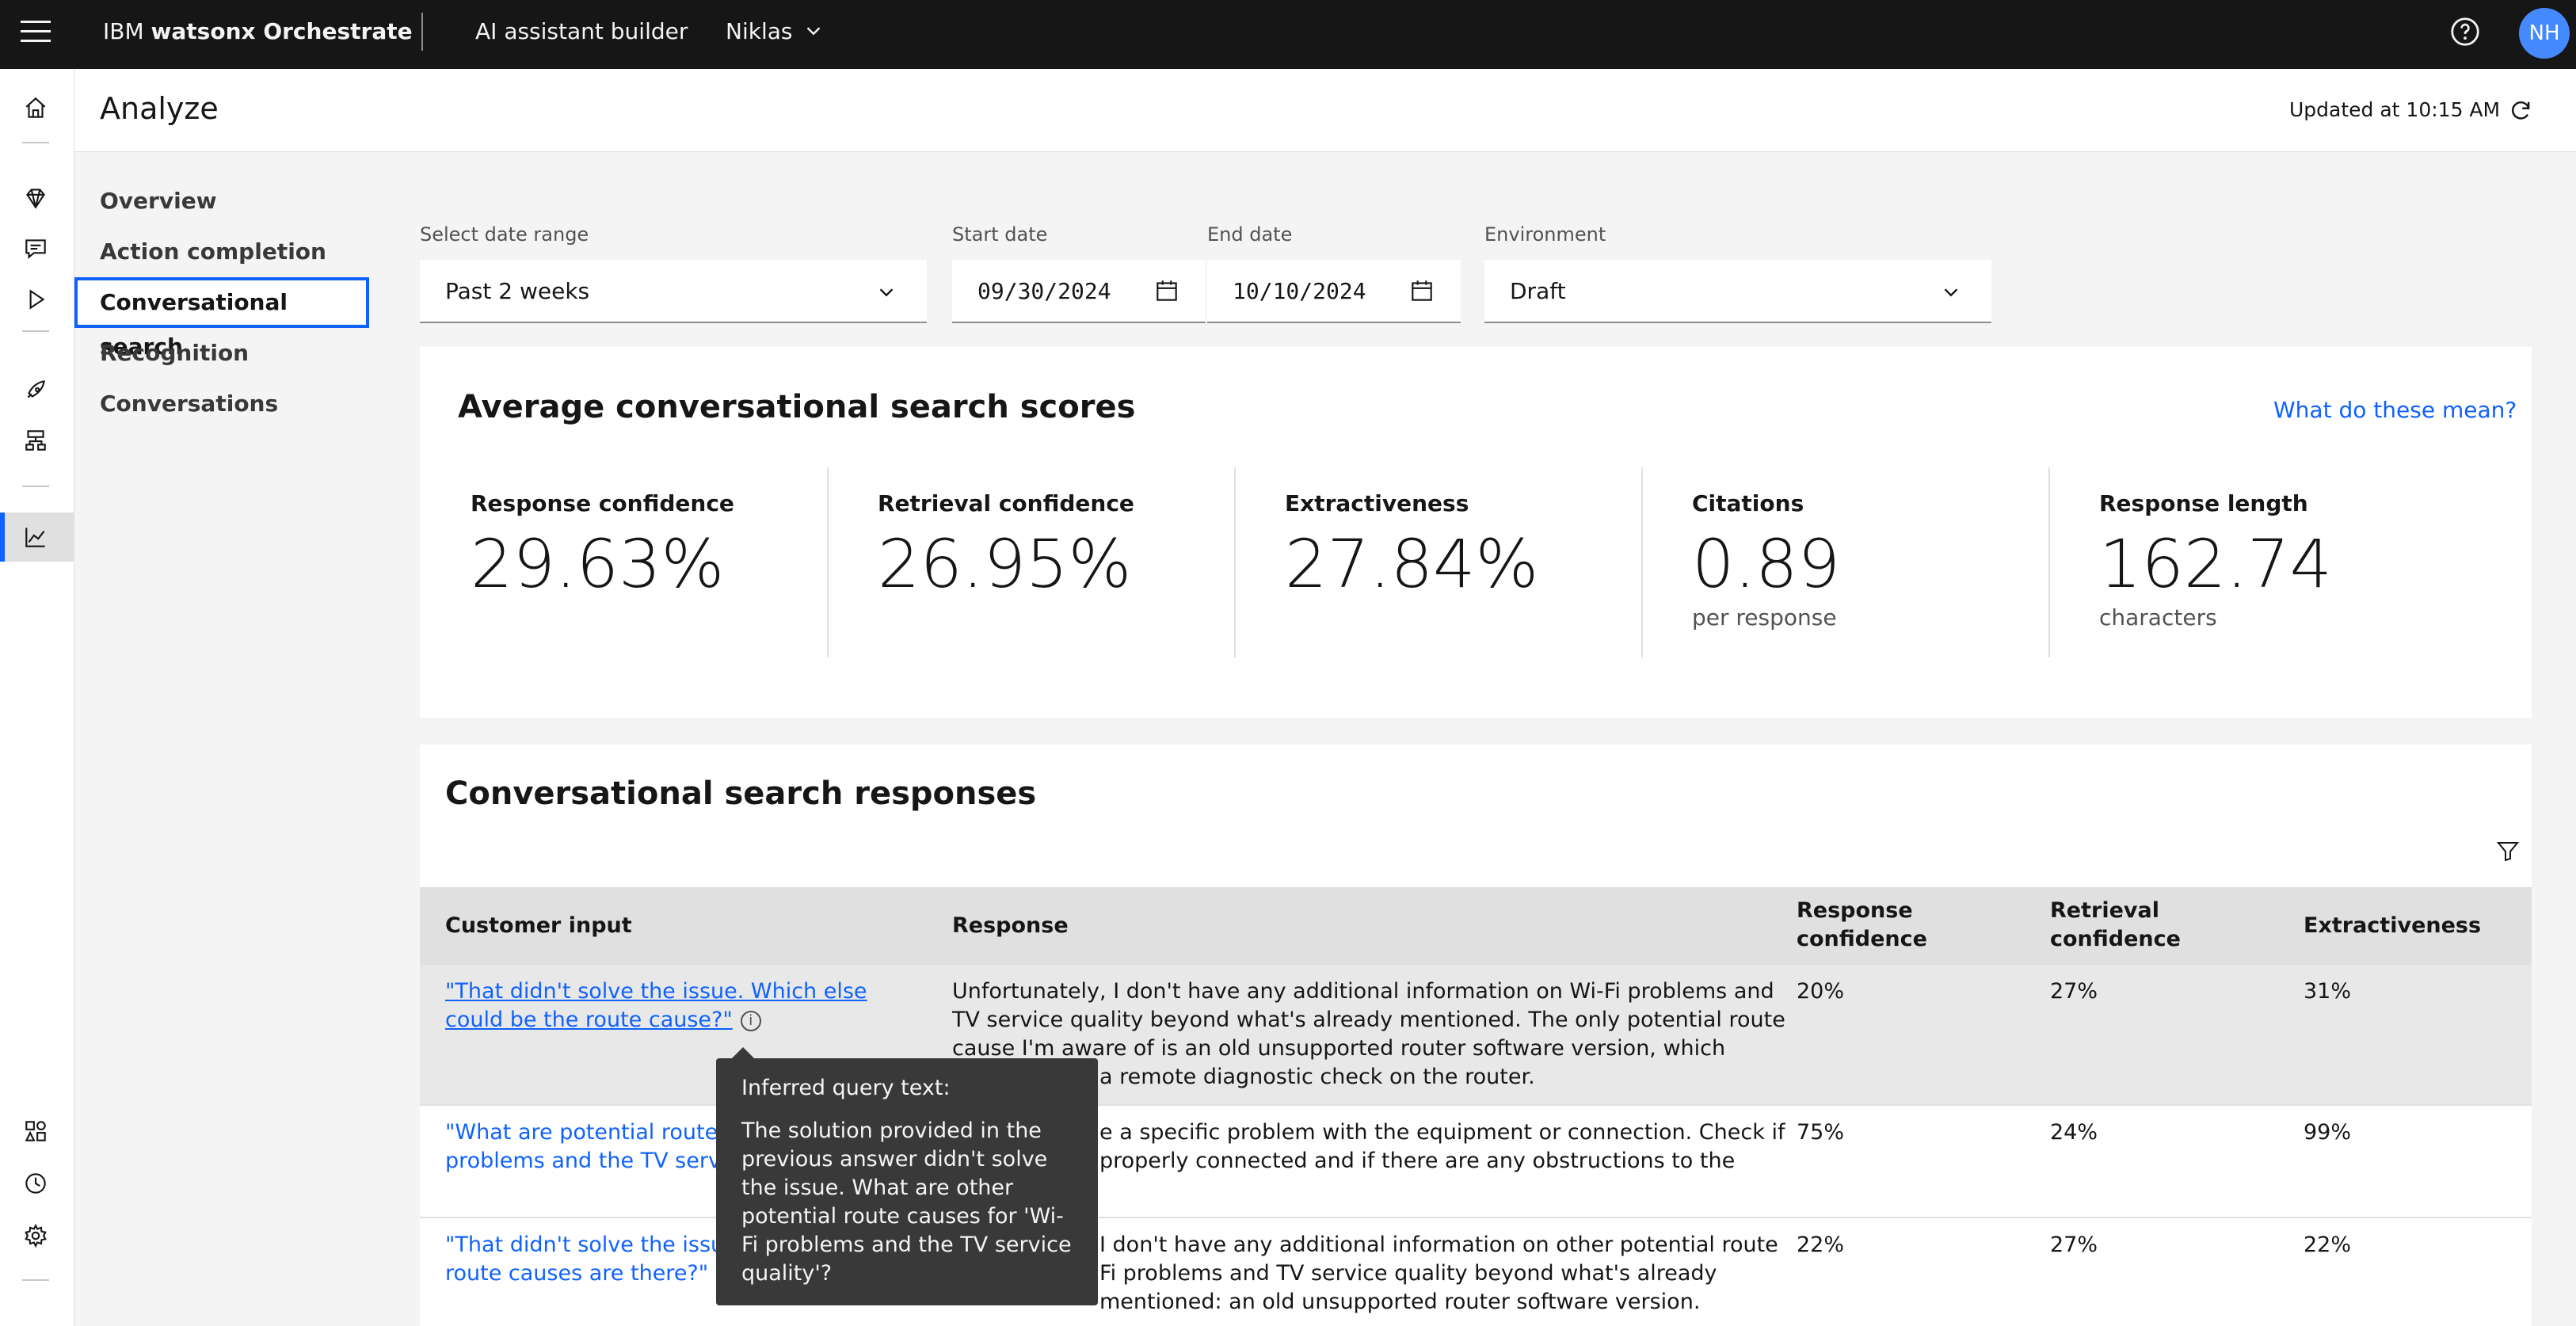 This screenshot has height=1326, width=2576. What do you see at coordinates (581, 31) in the screenshot?
I see `builder-link: AI assistant builder` at bounding box center [581, 31].